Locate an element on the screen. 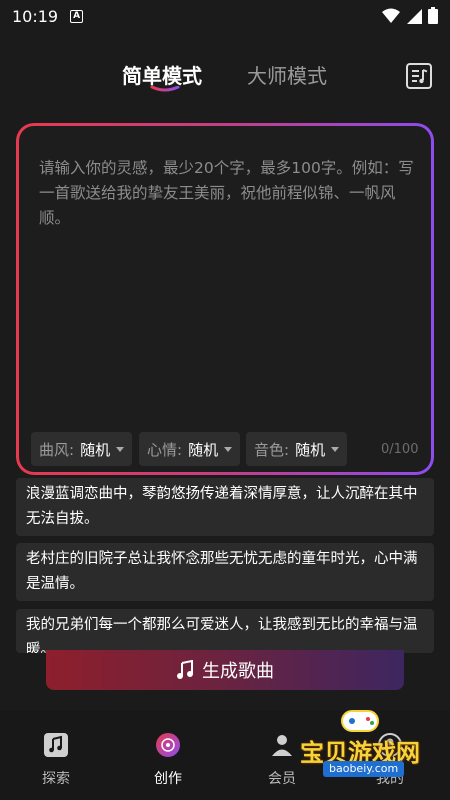  wifi-icon is located at coordinates (391, 15).